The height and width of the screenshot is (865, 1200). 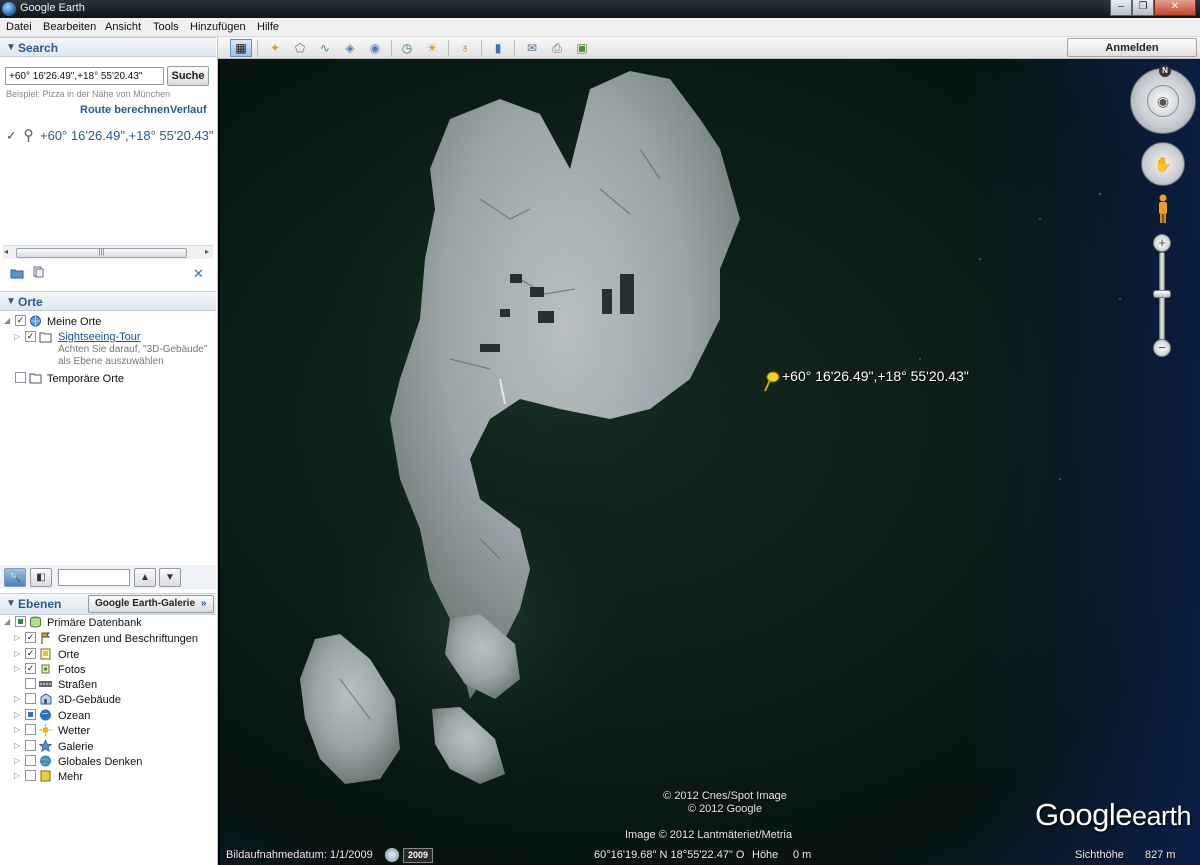 I want to click on history-link: Verlauf, so click(x=188, y=110).